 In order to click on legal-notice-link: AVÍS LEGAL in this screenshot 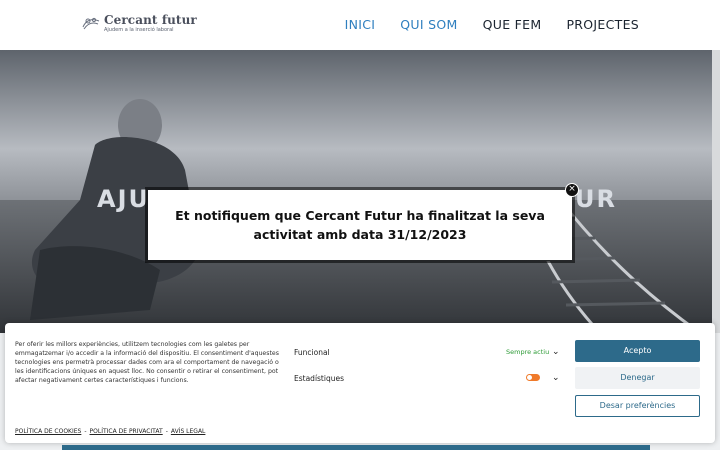, I will do `click(188, 431)`.